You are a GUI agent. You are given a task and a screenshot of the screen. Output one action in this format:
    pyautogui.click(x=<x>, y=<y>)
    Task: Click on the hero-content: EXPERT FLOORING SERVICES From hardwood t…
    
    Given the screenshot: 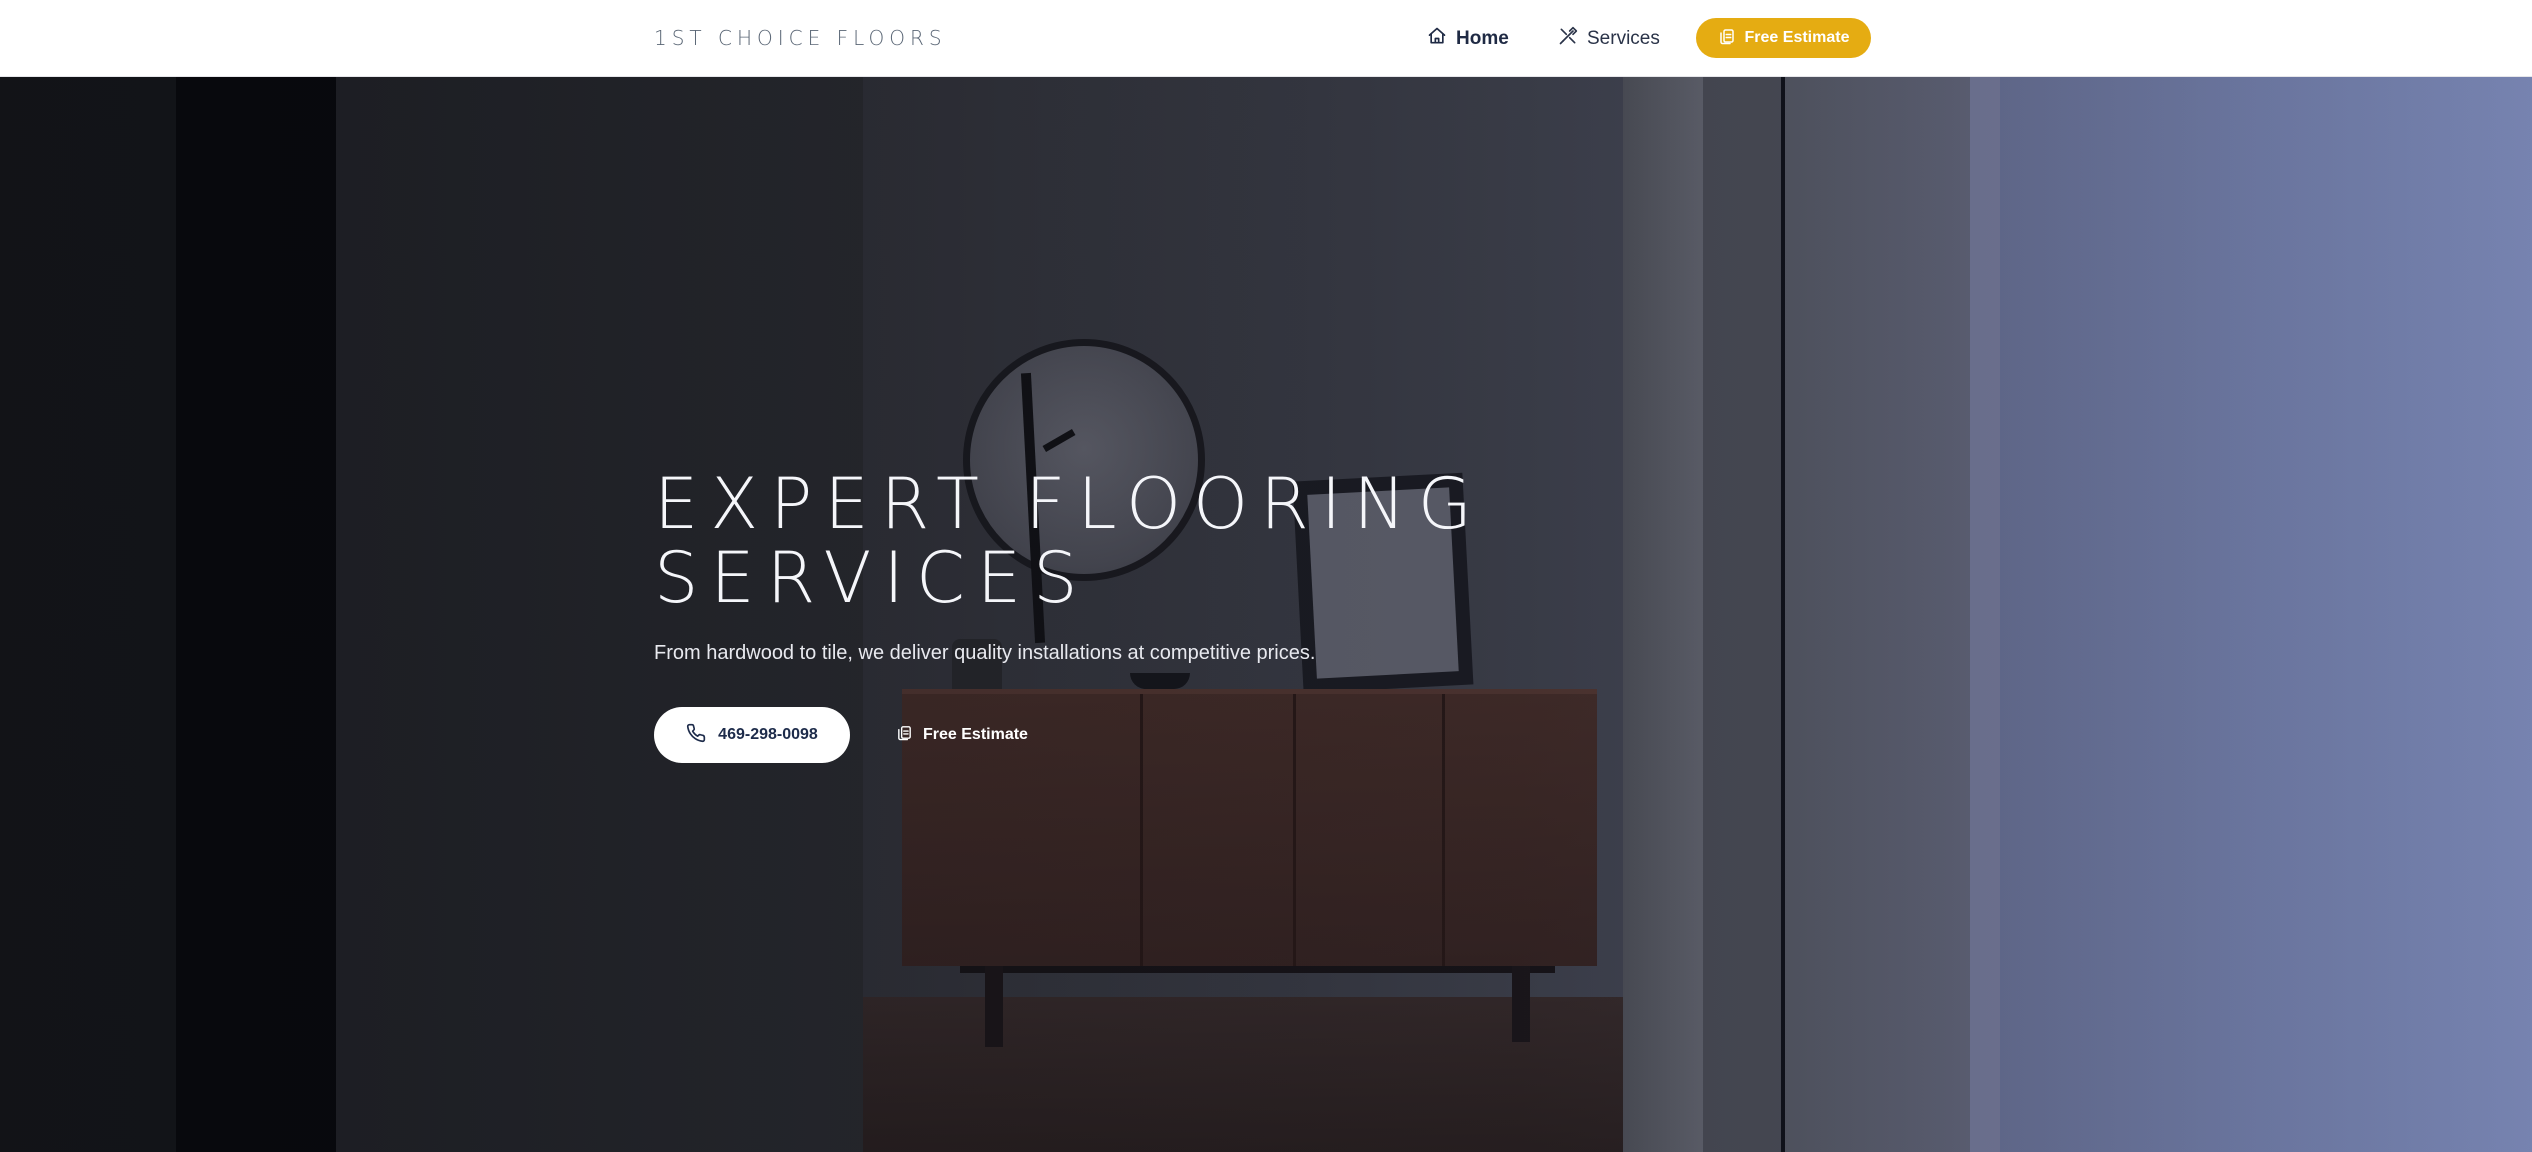 What is the action you would take?
    pyautogui.click(x=1104, y=615)
    